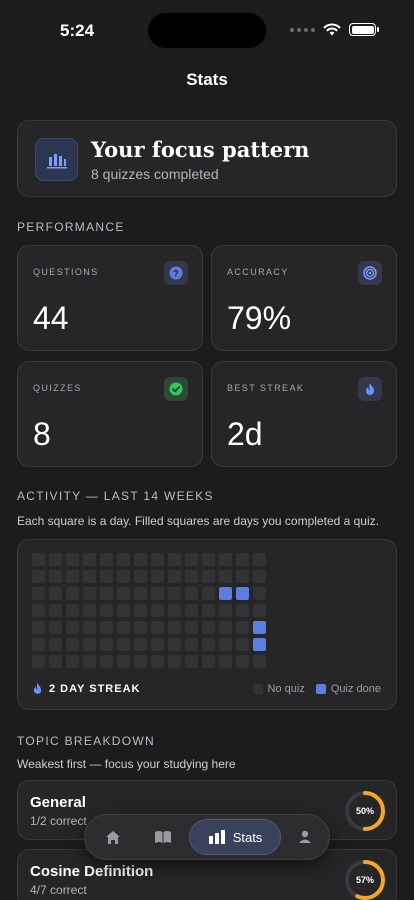 The image size is (414, 900). I want to click on tab-home, so click(113, 837).